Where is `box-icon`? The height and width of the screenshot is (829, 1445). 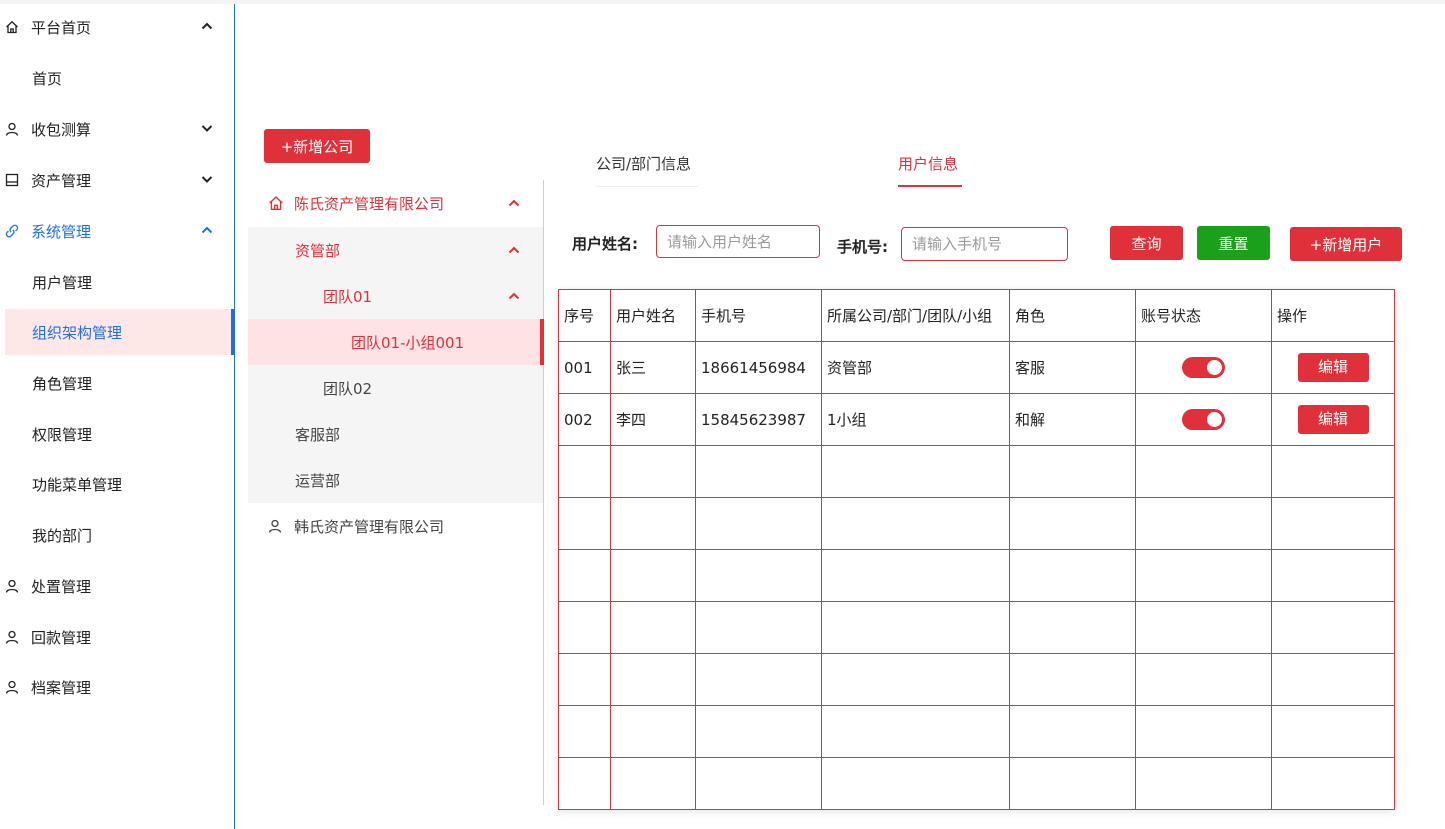
box-icon is located at coordinates (12, 180).